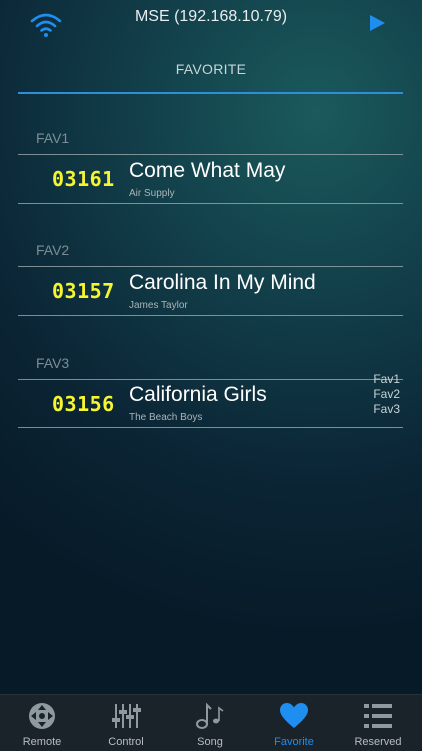 The width and height of the screenshot is (422, 751). What do you see at coordinates (83, 291) in the screenshot?
I see `song-code: 03157` at bounding box center [83, 291].